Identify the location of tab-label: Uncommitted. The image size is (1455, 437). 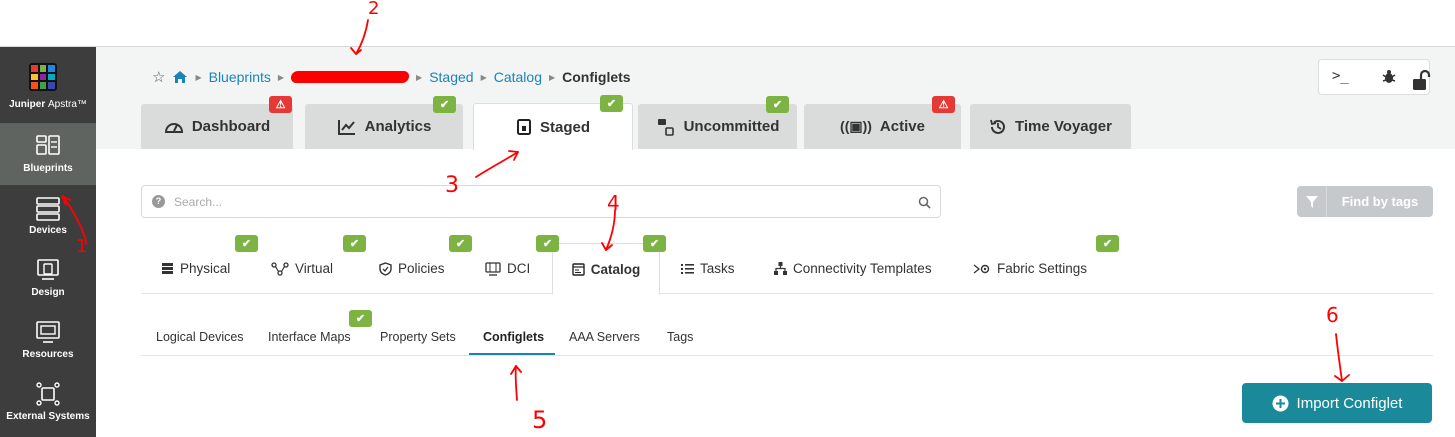
(731, 126).